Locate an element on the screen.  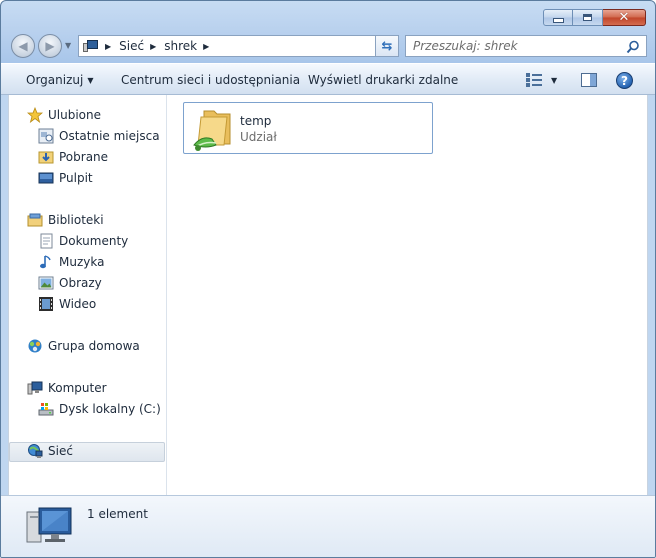
sidebar-item-computer: Komputer is located at coordinates (67, 388).